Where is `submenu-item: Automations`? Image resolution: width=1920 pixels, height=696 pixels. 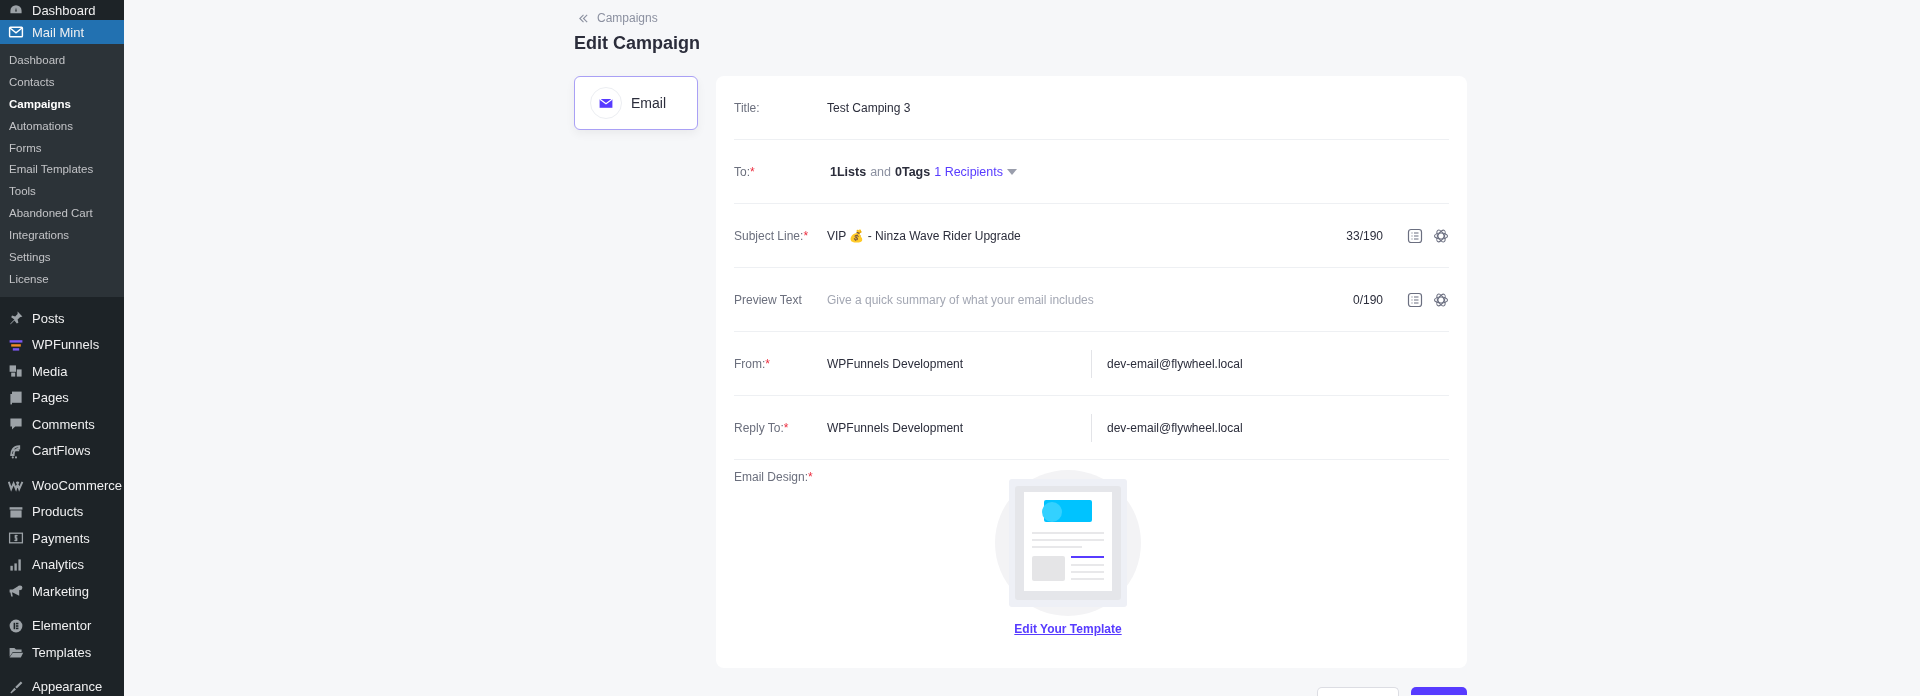 submenu-item: Automations is located at coordinates (62, 126).